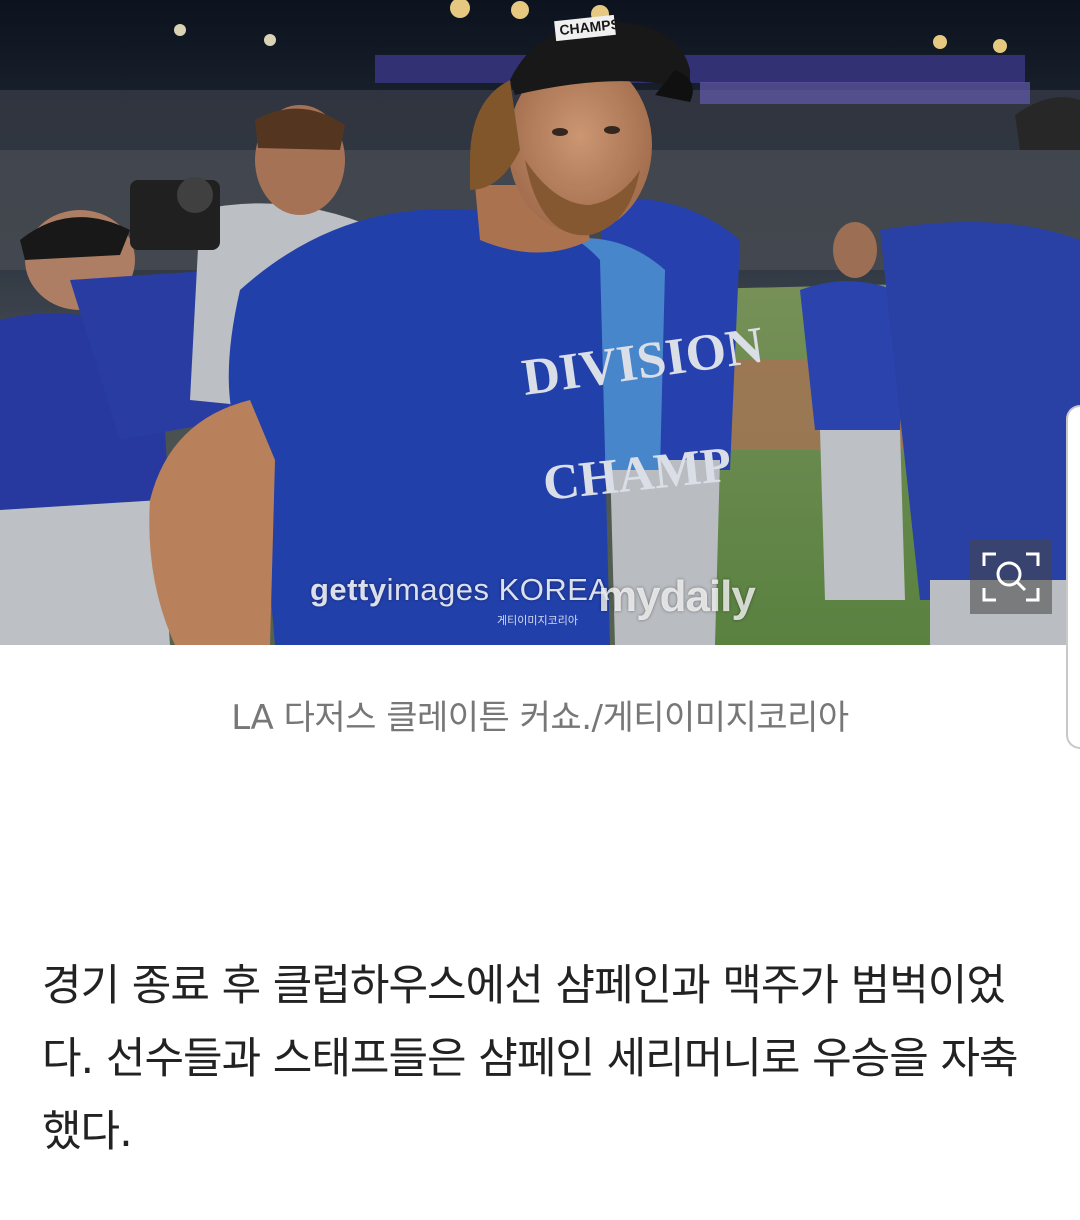  What do you see at coordinates (1073, 577) in the screenshot?
I see `scroll-handle` at bounding box center [1073, 577].